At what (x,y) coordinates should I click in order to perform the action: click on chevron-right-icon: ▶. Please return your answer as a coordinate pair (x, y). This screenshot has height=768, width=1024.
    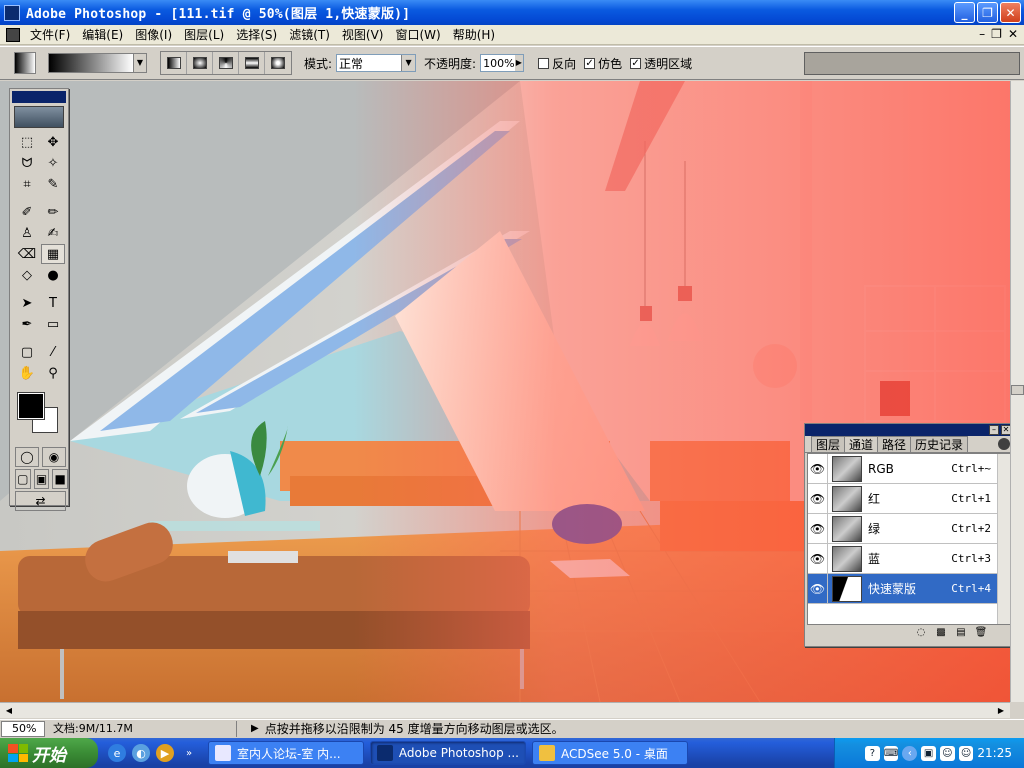
    Looking at the image, I should click on (519, 63).